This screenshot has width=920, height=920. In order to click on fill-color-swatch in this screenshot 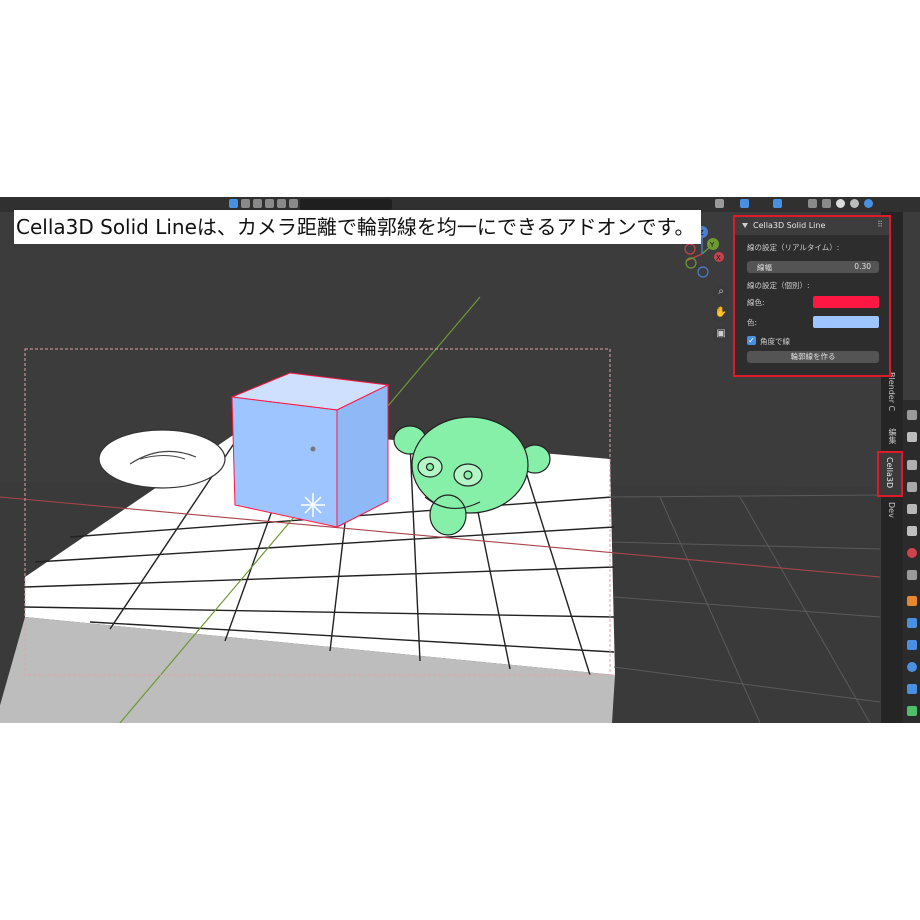, I will do `click(846, 322)`.